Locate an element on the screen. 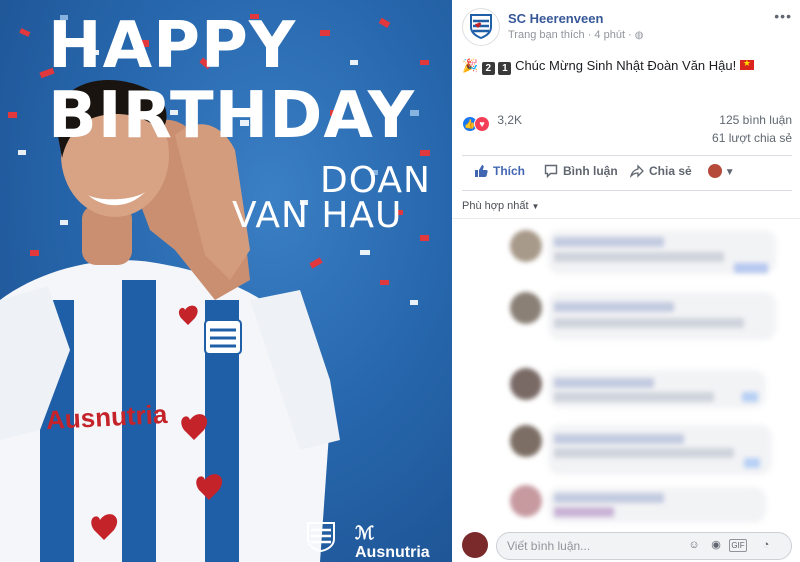 The height and width of the screenshot is (562, 800). party-popper-icon: 🎉 is located at coordinates (470, 65).